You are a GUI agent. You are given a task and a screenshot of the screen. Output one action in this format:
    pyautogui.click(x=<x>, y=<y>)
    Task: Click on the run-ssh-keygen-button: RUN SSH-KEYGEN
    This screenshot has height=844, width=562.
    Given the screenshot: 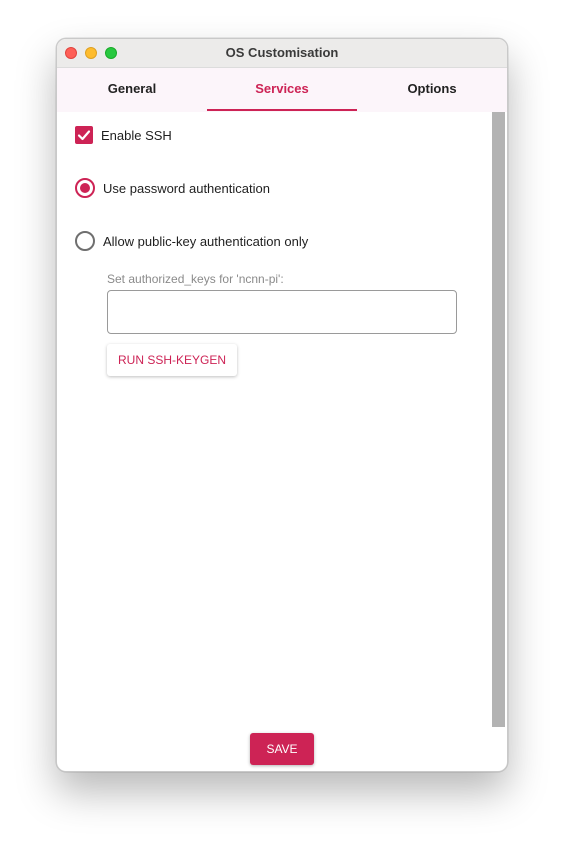 What is the action you would take?
    pyautogui.click(x=172, y=360)
    